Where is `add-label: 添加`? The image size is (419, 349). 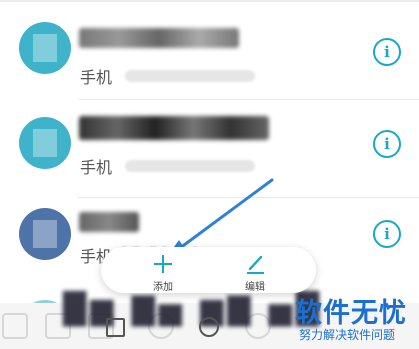 add-label: 添加 is located at coordinates (163, 287).